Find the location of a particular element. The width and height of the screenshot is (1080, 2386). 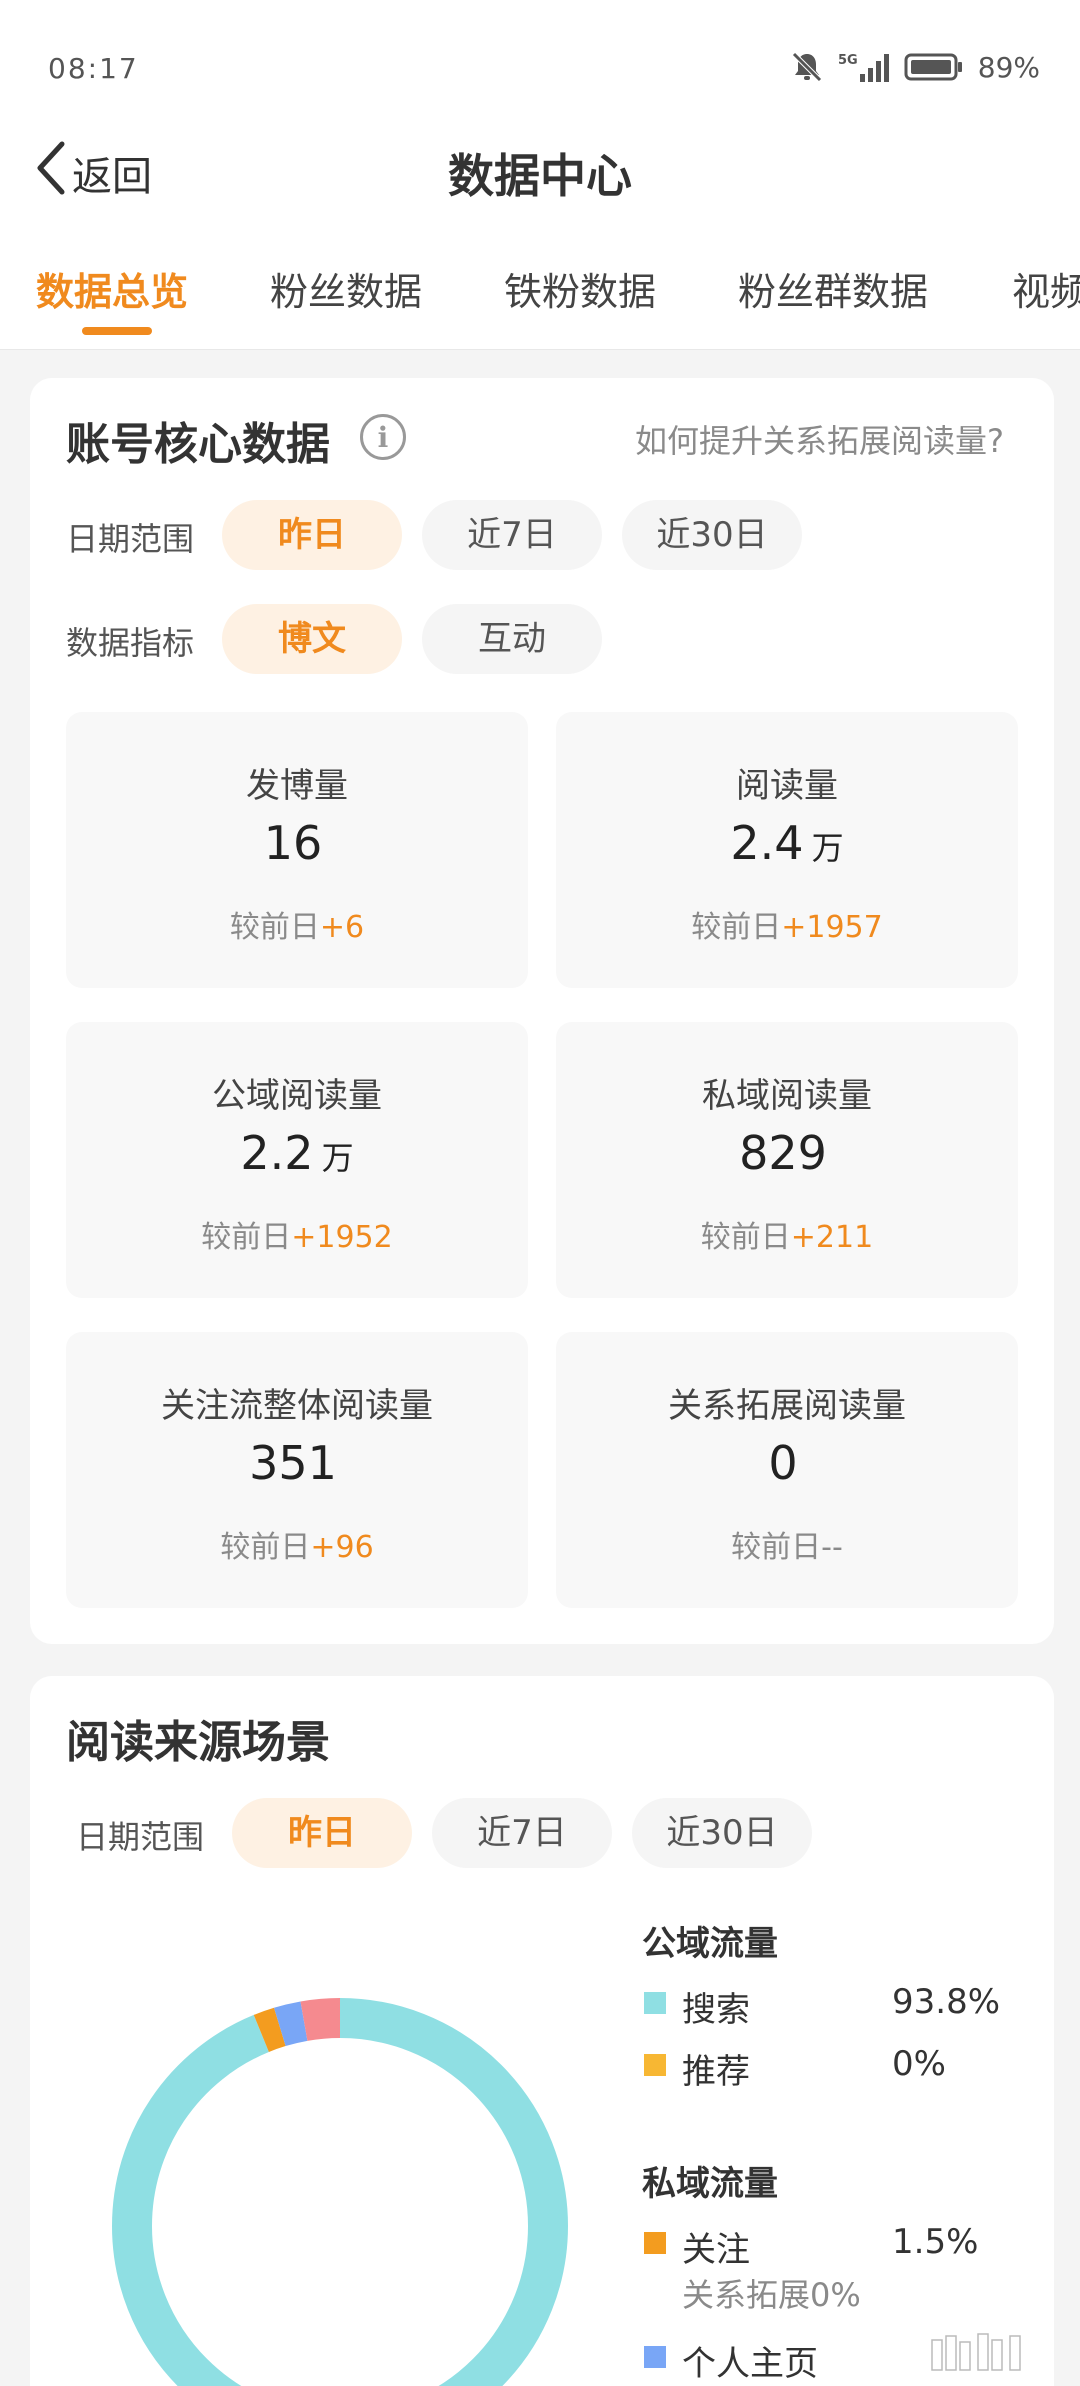

metric-value: 2.4 万 is located at coordinates (787, 843).